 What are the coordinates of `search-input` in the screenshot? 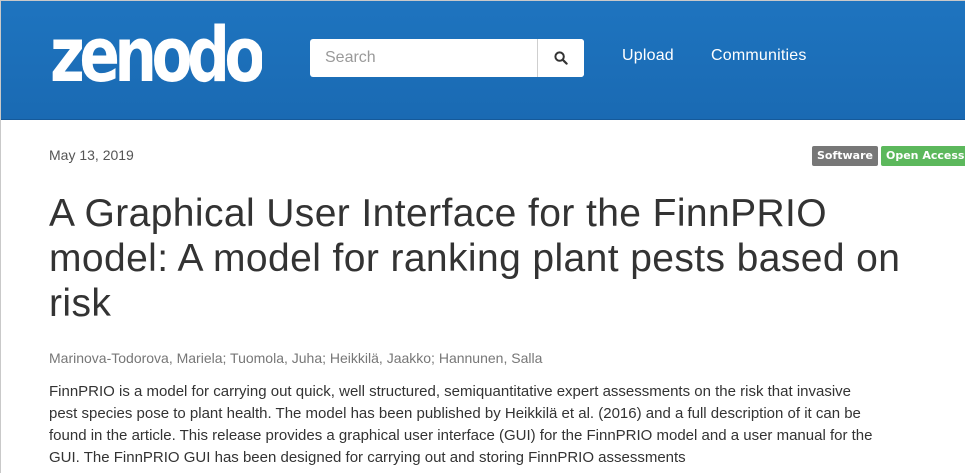 It's located at (423, 58).